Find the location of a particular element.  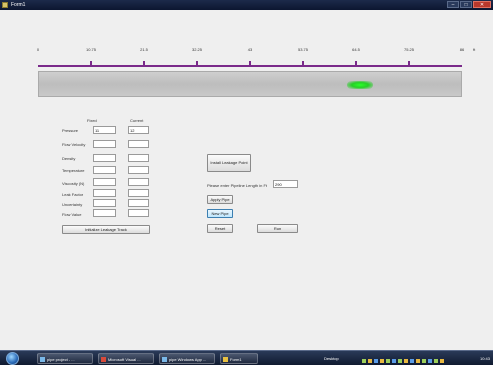

tick-label: 10.75 is located at coordinates (91, 49).